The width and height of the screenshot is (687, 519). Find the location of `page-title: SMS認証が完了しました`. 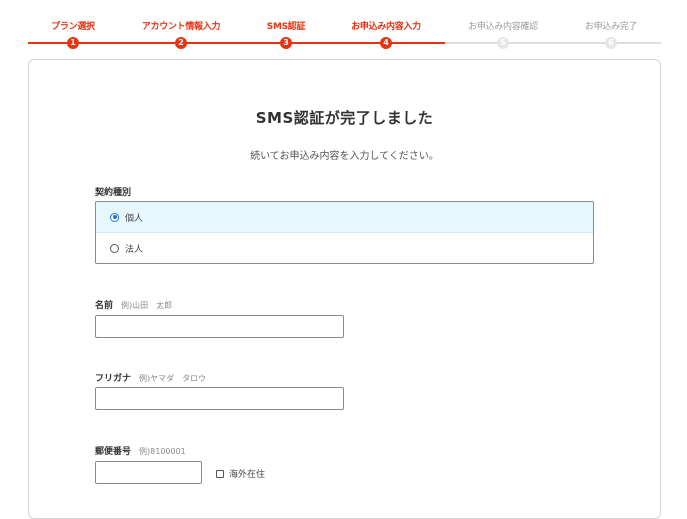

page-title: SMS認証が完了しました is located at coordinates (344, 118).